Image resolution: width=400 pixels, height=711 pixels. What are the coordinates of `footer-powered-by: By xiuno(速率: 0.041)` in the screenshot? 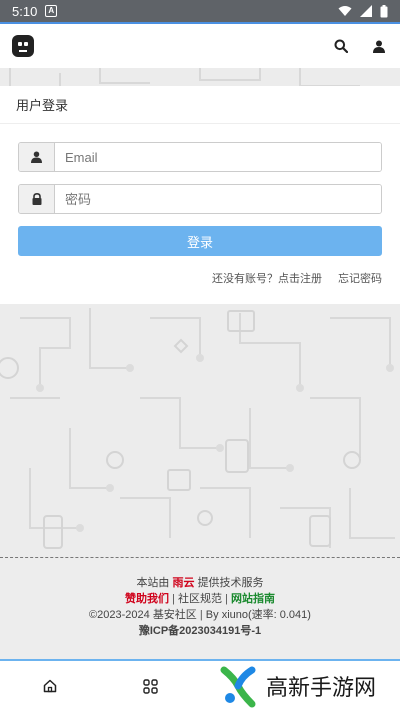 It's located at (258, 615).